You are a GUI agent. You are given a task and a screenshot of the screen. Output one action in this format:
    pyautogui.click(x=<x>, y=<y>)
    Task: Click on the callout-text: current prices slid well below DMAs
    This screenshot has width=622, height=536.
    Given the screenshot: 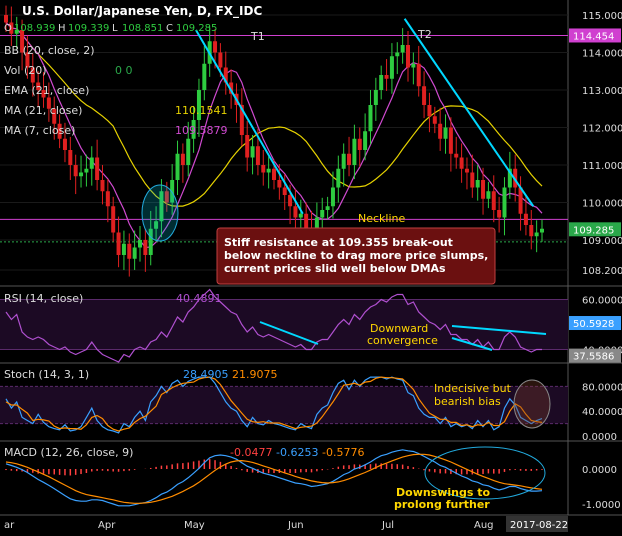 What is the action you would take?
    pyautogui.click(x=335, y=268)
    